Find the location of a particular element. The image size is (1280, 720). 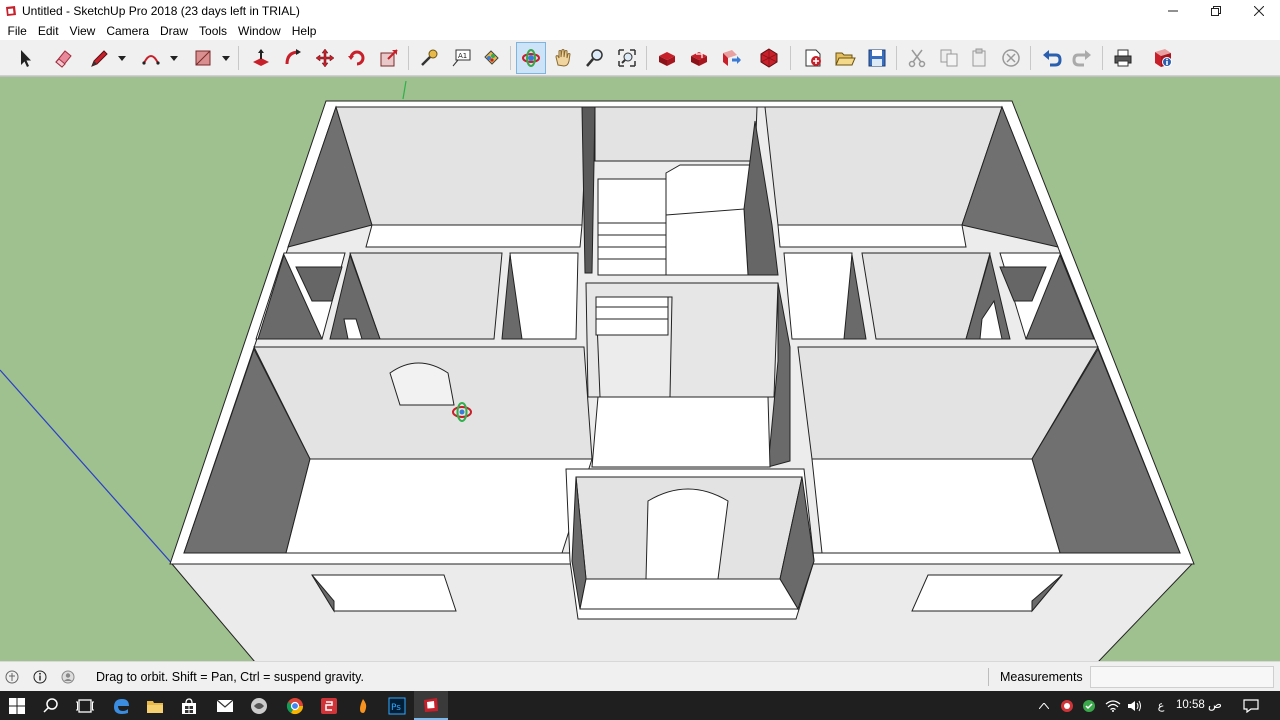

arc-dropdown is located at coordinates (174, 58).